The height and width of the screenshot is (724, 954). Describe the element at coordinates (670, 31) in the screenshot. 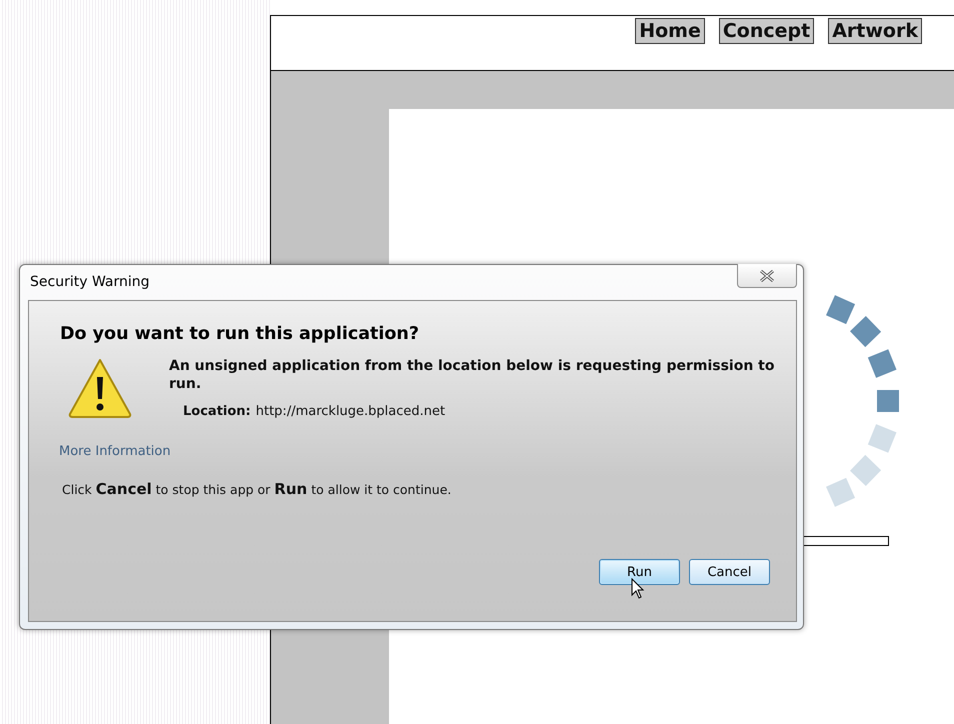

I see `nav-link: Home` at that location.